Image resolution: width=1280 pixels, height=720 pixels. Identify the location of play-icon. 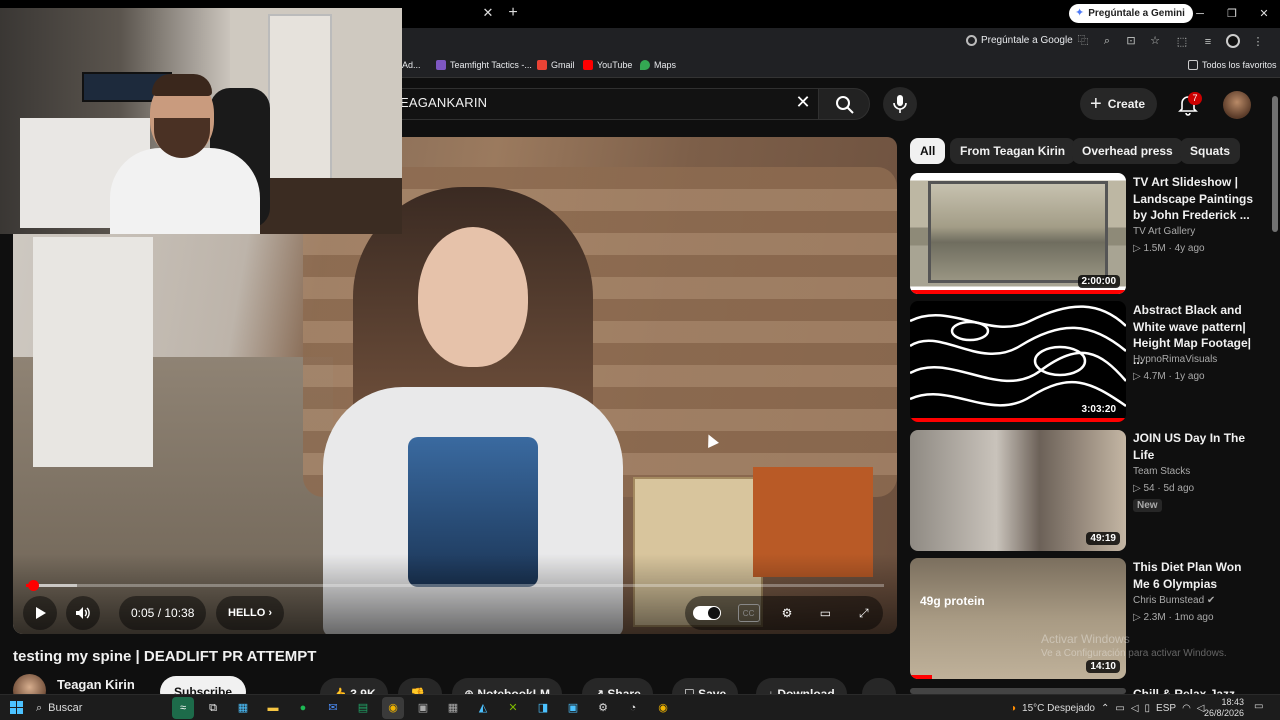
(41, 613).